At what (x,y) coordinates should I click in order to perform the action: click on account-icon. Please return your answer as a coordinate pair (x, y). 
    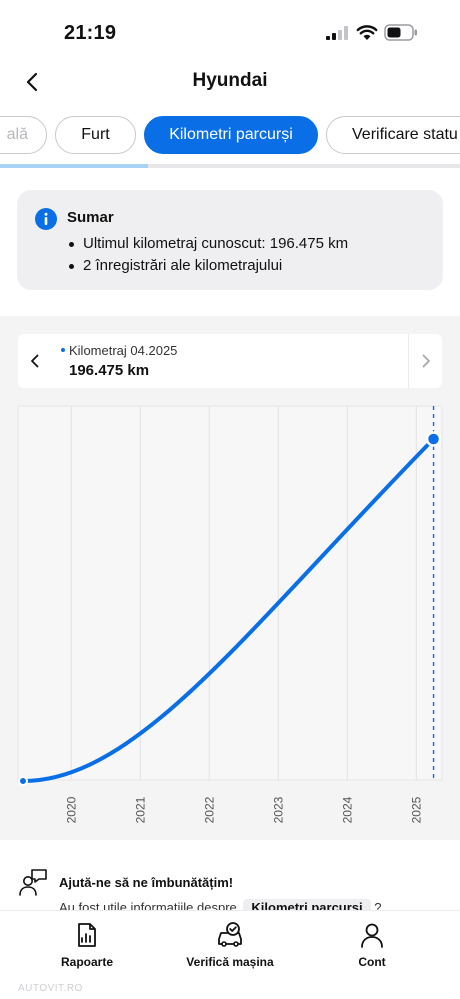
    Looking at the image, I should click on (372, 935).